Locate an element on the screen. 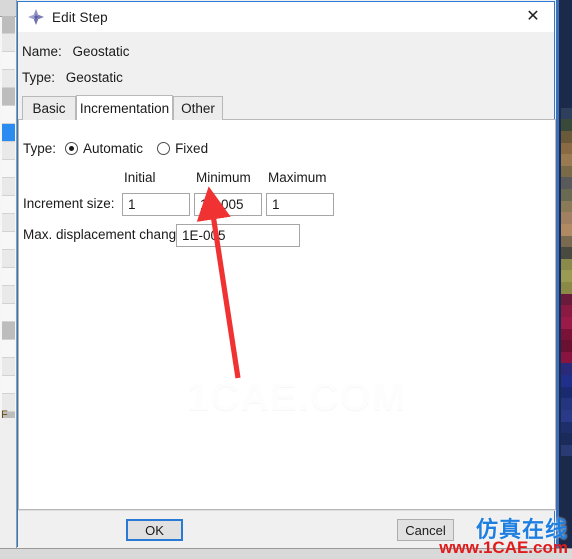 The width and height of the screenshot is (572, 559). background-contour-legend is located at coordinates (566, 282).